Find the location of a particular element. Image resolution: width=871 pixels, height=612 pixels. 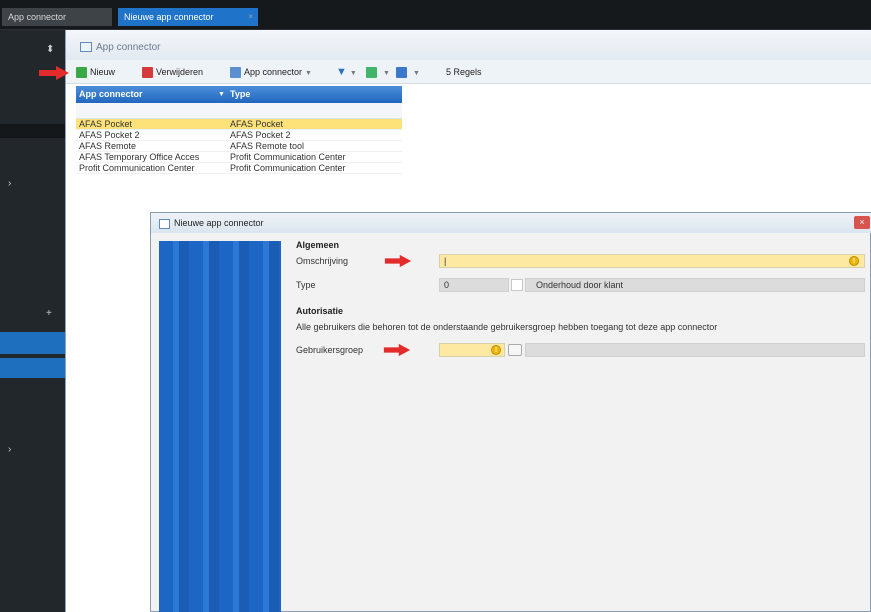

usergroup-description-field is located at coordinates (695, 350).